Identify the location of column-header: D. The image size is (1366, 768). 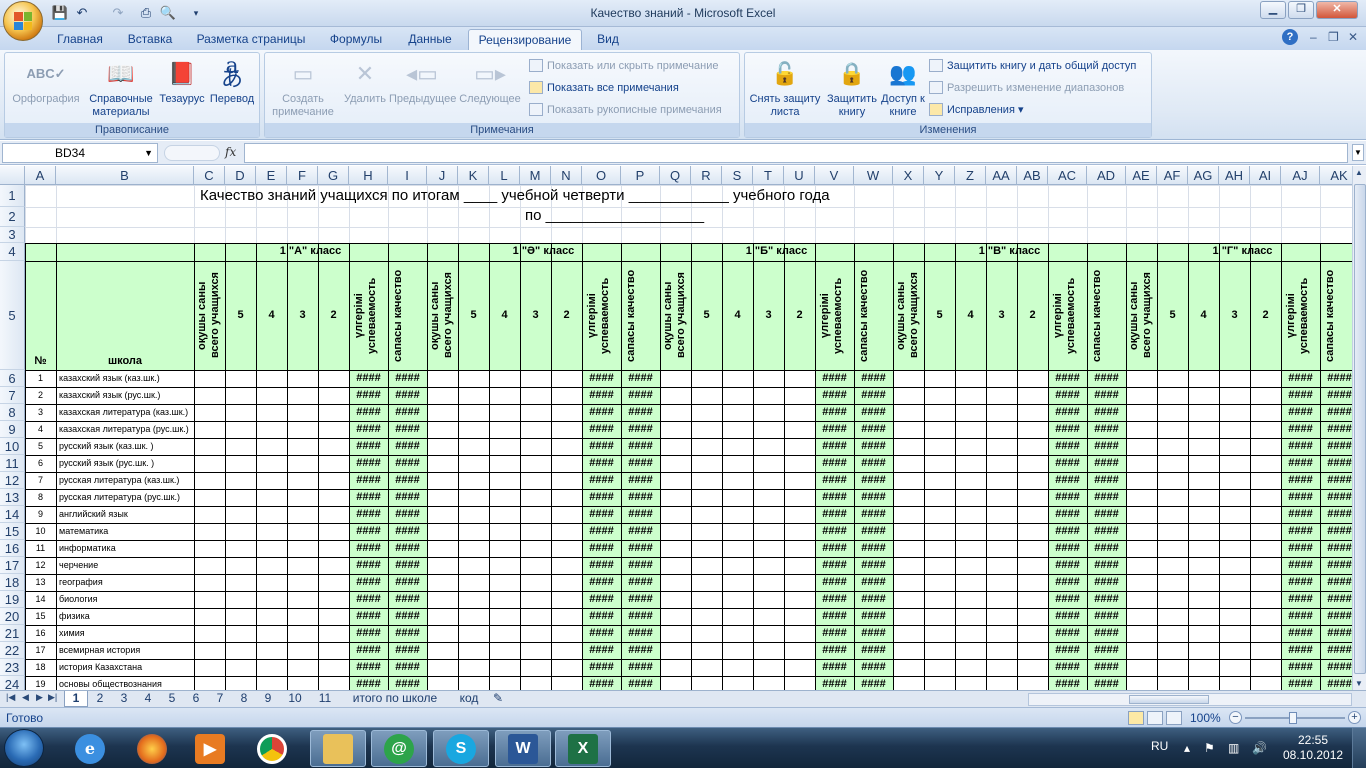
(240, 175).